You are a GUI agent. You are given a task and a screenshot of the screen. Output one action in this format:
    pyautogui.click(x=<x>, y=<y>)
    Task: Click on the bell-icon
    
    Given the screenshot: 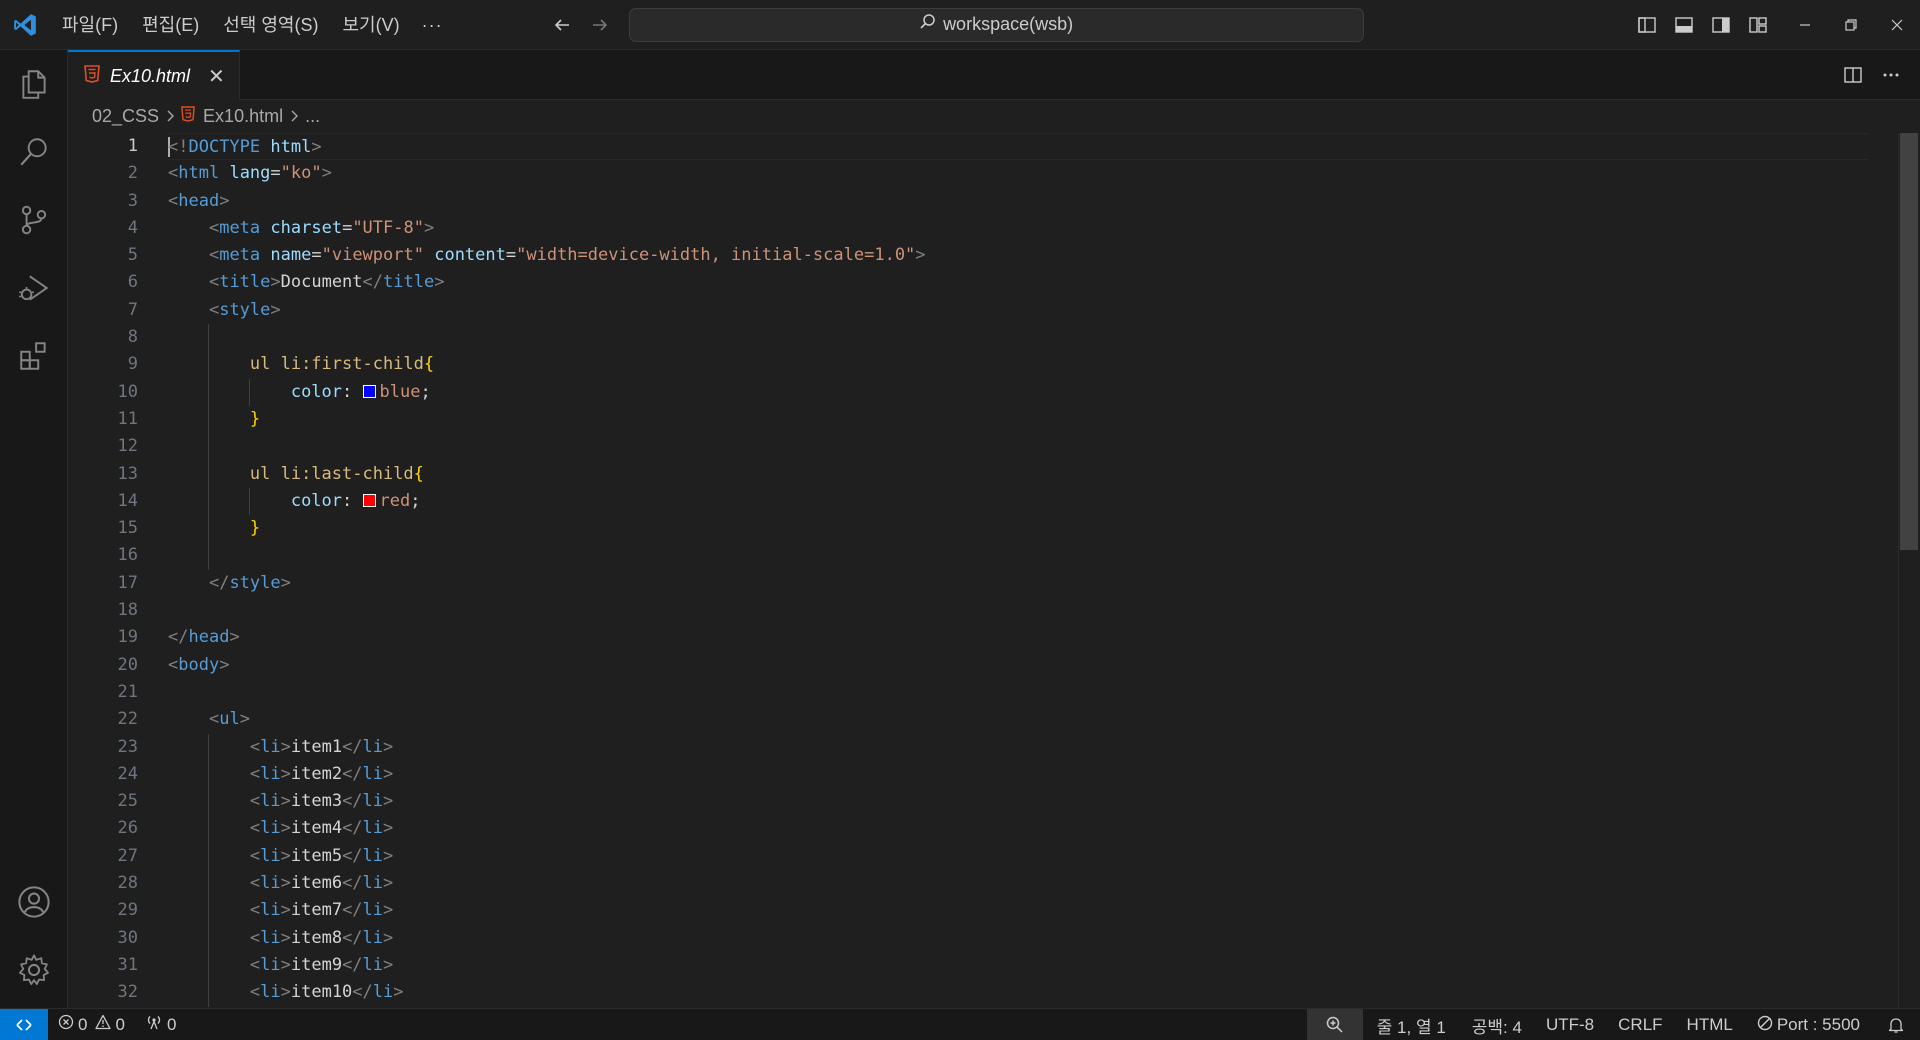 What is the action you would take?
    pyautogui.click(x=1896, y=1024)
    